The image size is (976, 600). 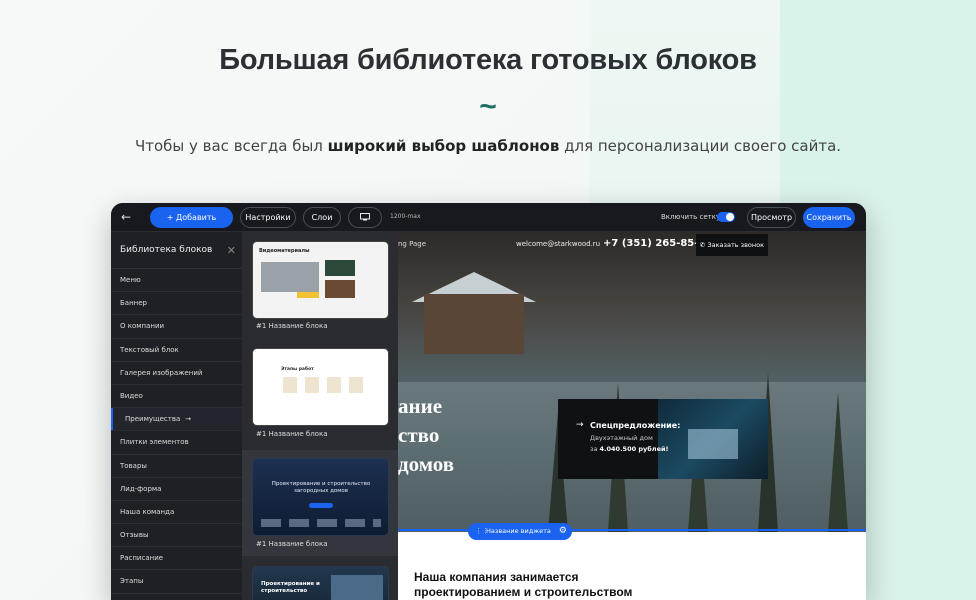 I want to click on grid-toggle-label: Включить сетку, so click(x=691, y=217).